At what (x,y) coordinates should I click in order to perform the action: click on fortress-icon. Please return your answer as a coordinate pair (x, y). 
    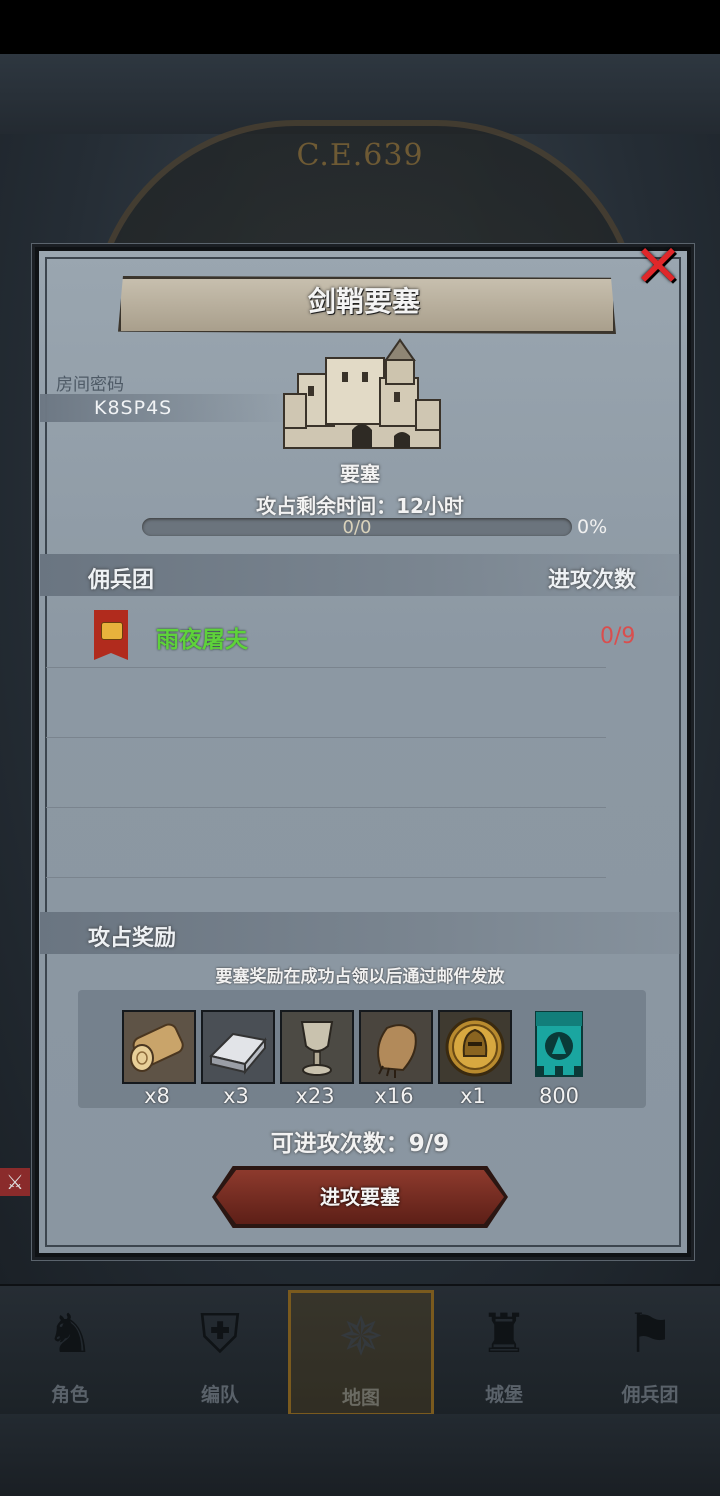
    Looking at the image, I should click on (362, 393).